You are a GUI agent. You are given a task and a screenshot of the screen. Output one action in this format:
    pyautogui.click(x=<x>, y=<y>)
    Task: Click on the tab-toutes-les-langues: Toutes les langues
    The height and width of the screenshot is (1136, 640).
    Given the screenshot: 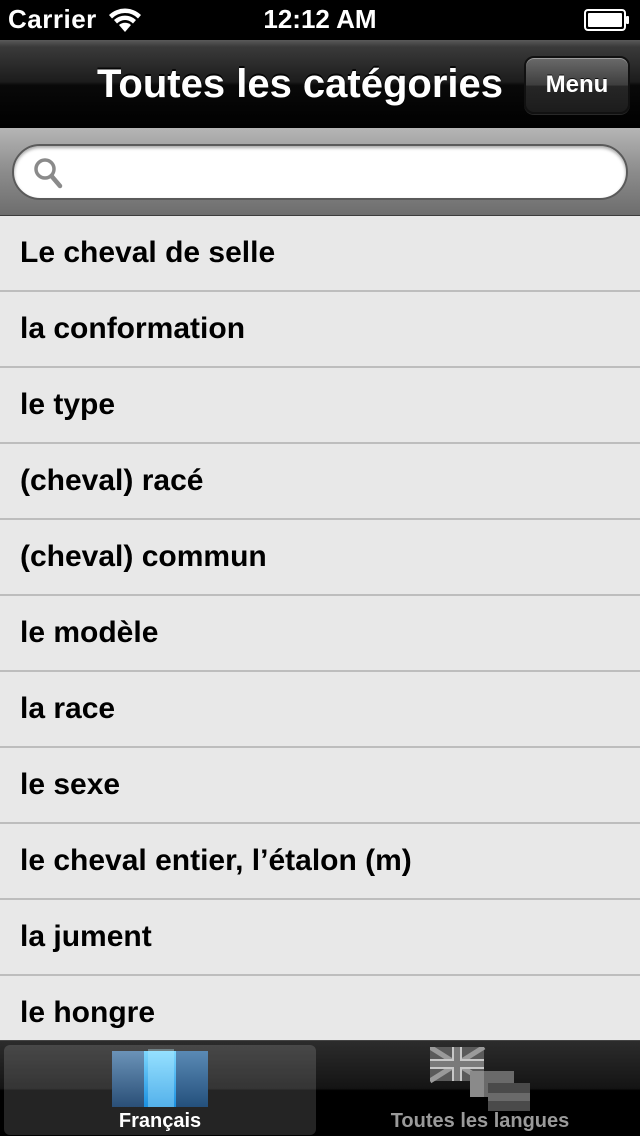 What is the action you would take?
    pyautogui.click(x=480, y=1090)
    